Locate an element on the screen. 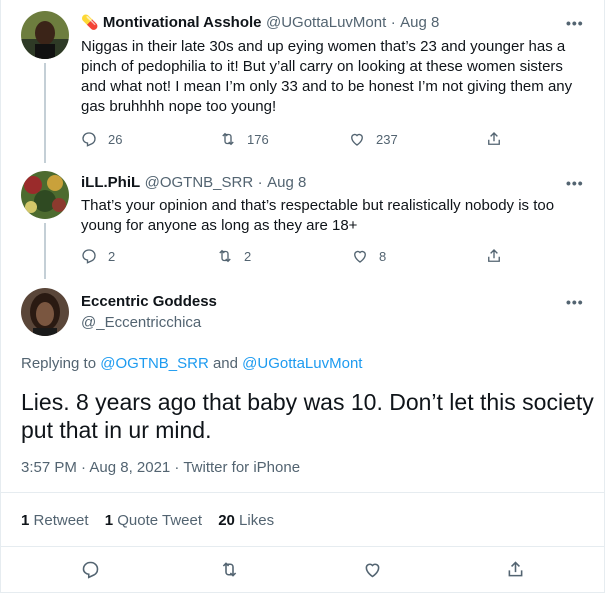 The width and height of the screenshot is (611, 595). main-author-handle-row: @_Eccentricchica is located at coordinates (141, 323).